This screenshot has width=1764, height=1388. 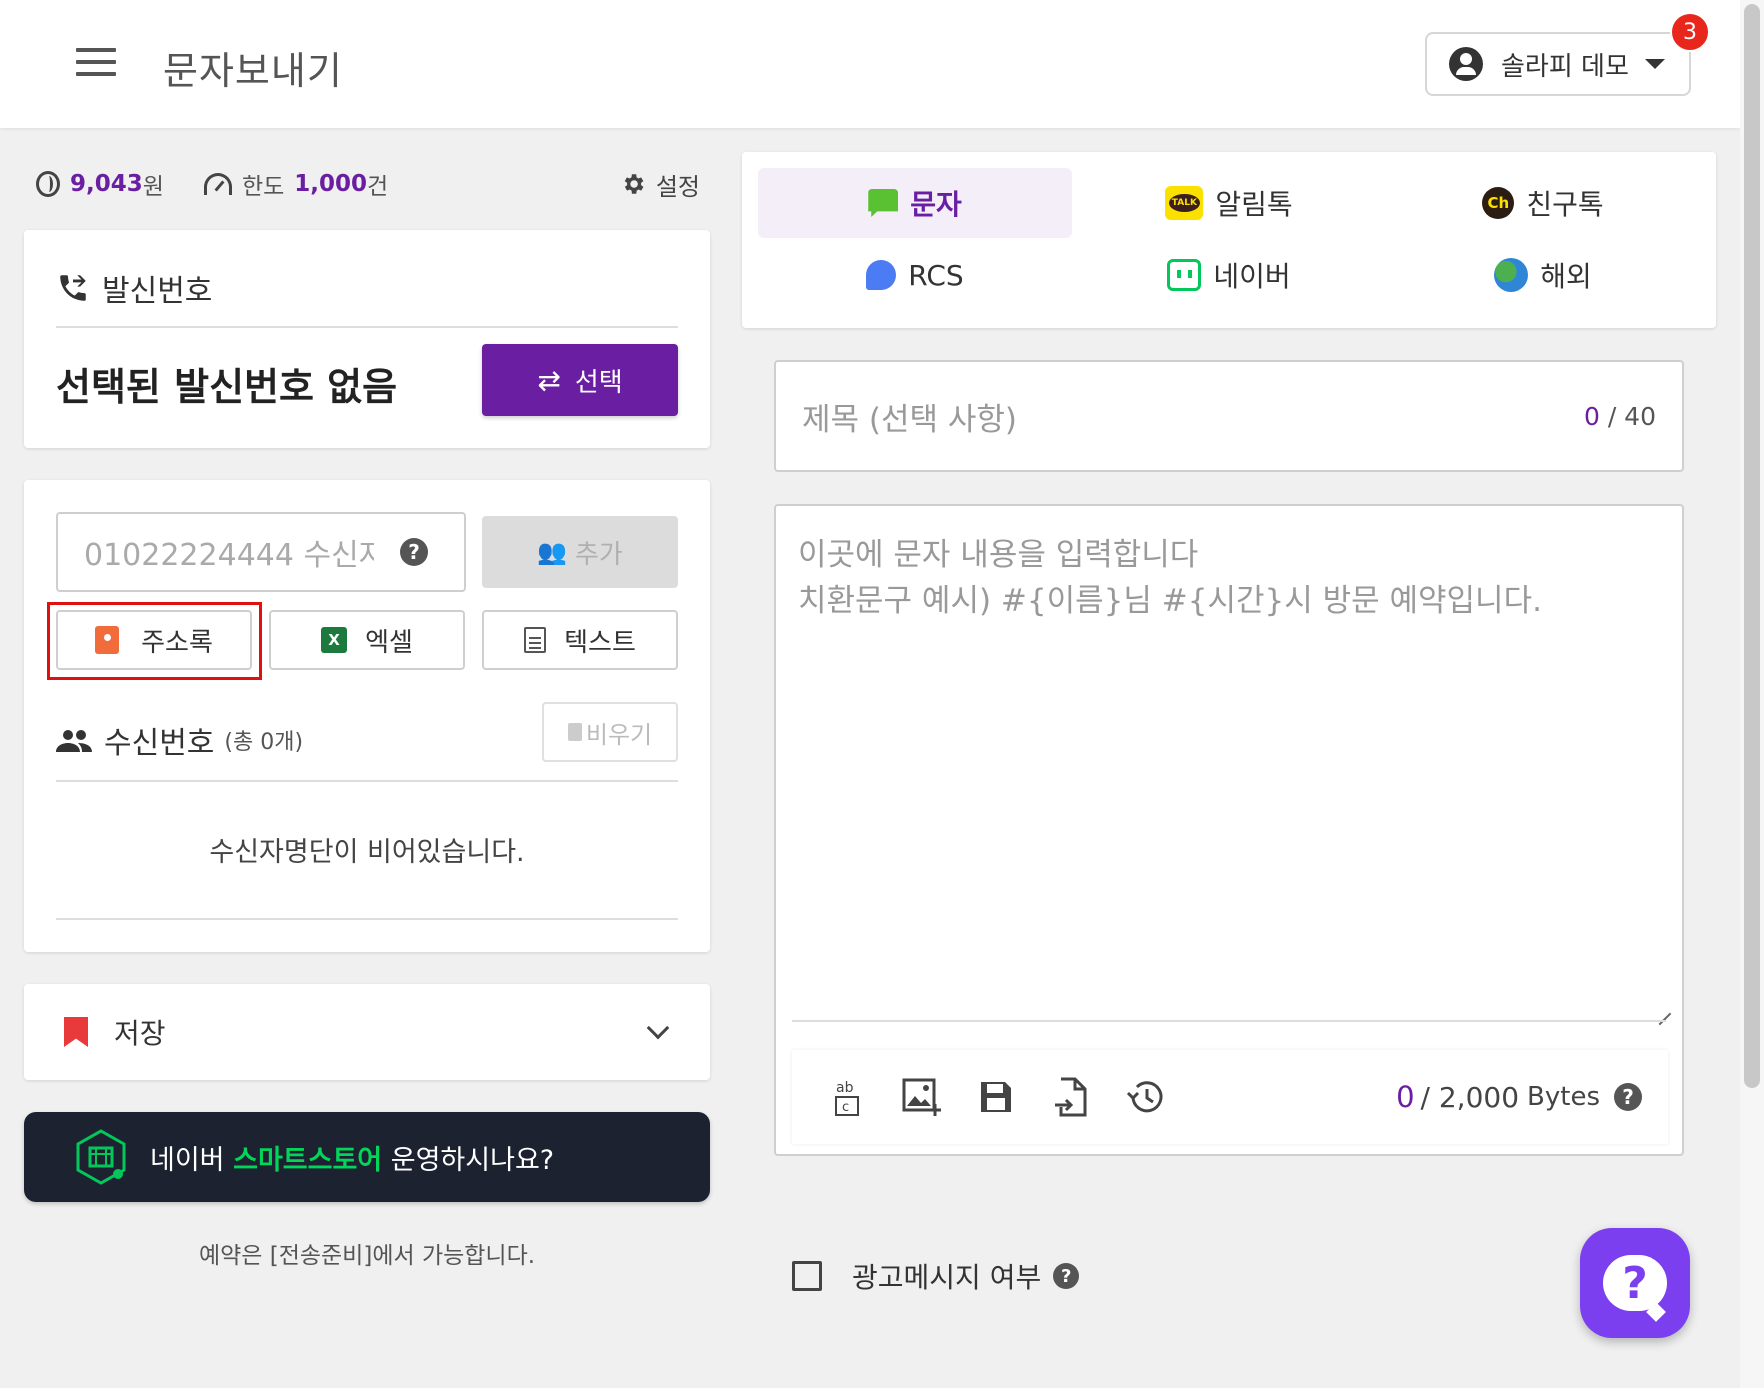 What do you see at coordinates (998, 555) in the screenshot?
I see `message-placeholder-line1: 이곳에 문자 내용을 입력합니다` at bounding box center [998, 555].